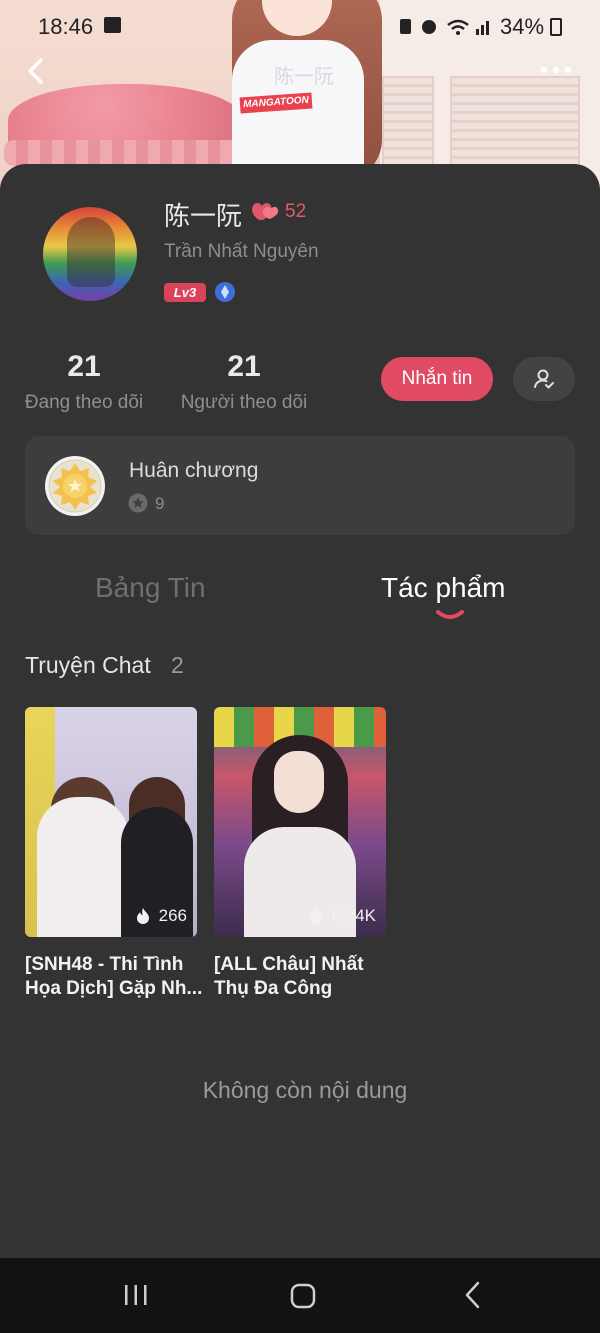 This screenshot has height=1333, width=600. Describe the element at coordinates (37, 71) in the screenshot. I see `back-icon` at that location.